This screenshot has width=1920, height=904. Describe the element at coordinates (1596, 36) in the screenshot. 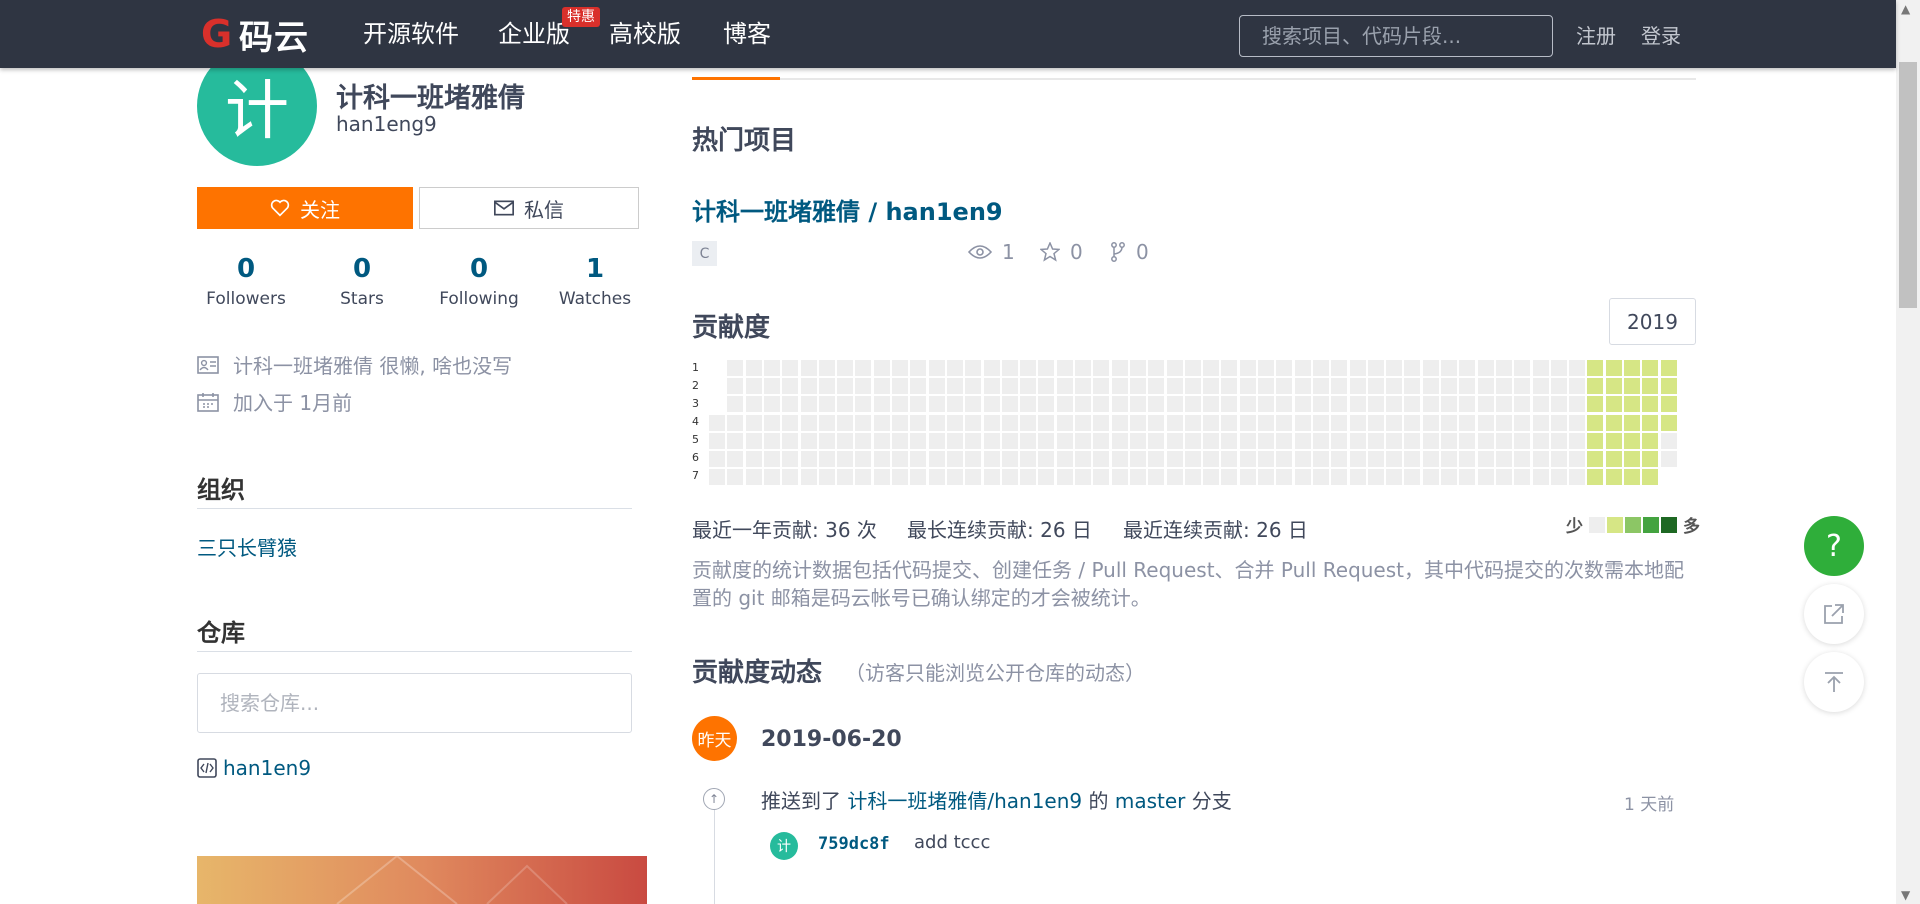

I see `register-link: 注册` at that location.